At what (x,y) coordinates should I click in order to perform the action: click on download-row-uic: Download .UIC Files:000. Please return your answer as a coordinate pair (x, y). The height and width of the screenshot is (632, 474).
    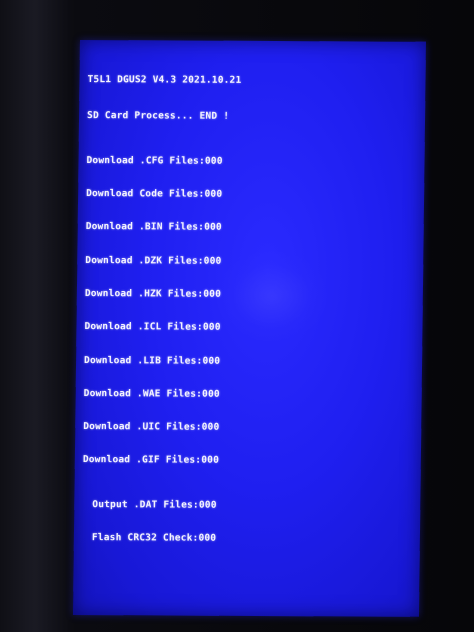
    Looking at the image, I should click on (160, 427).